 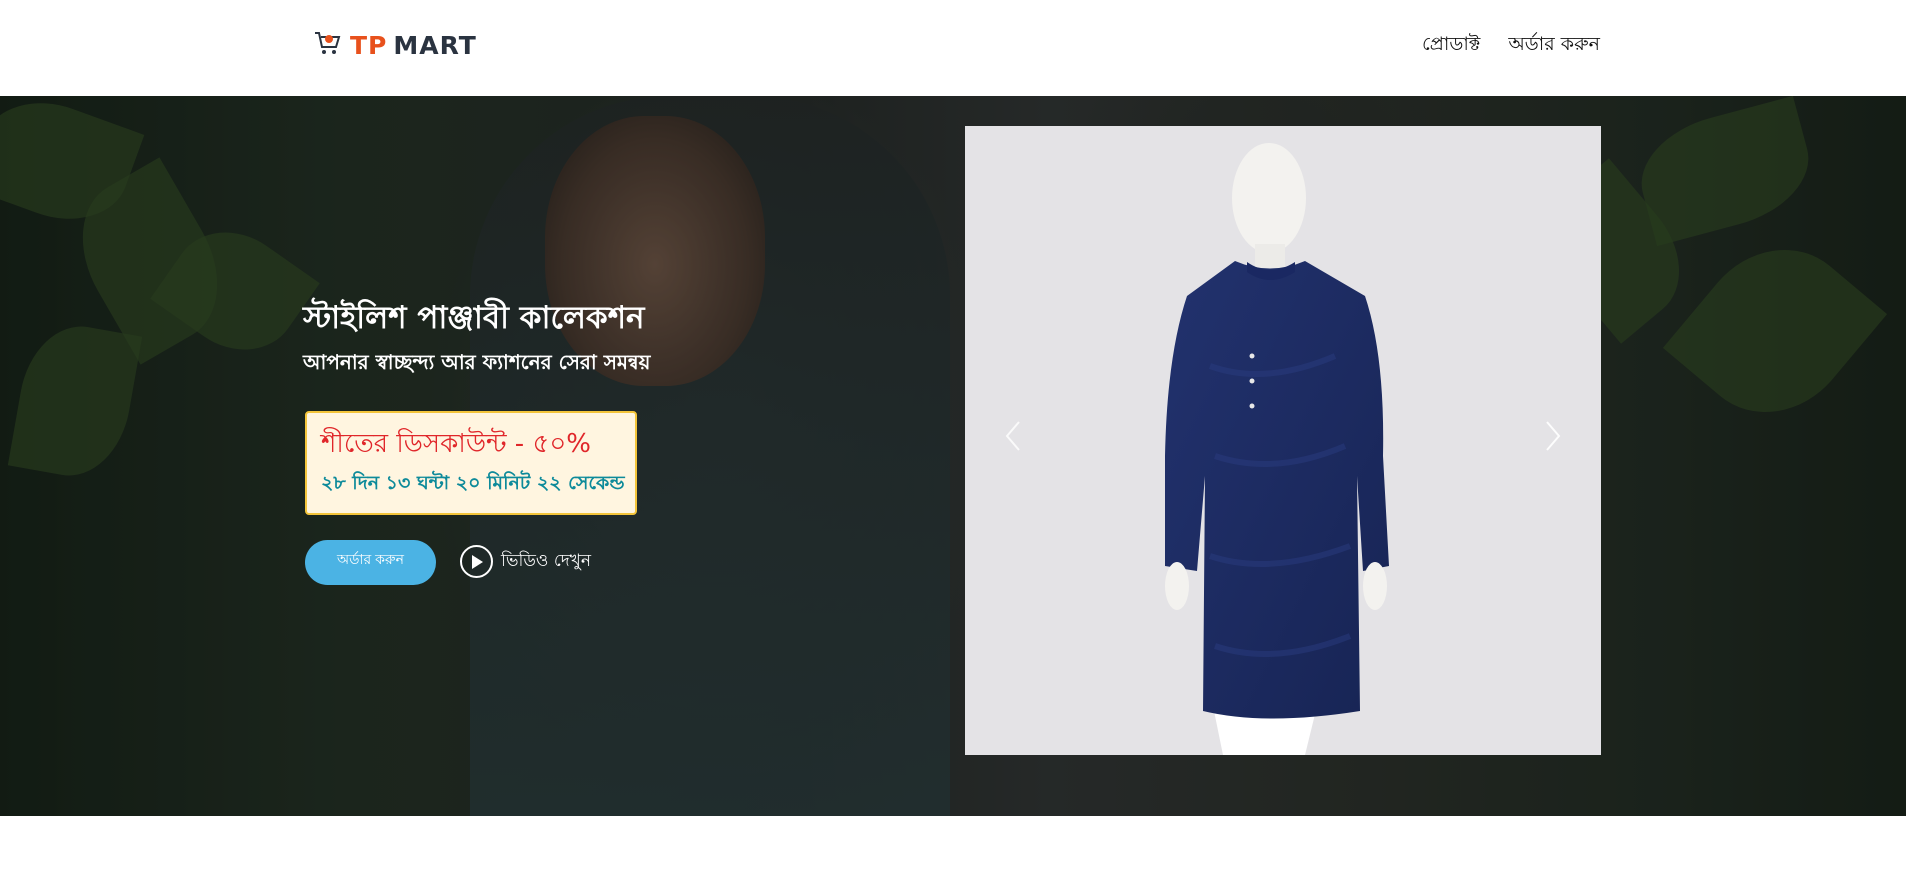 I want to click on main-nav: প্রোডাক্ট অর্ডার করুন, so click(x=1511, y=46).